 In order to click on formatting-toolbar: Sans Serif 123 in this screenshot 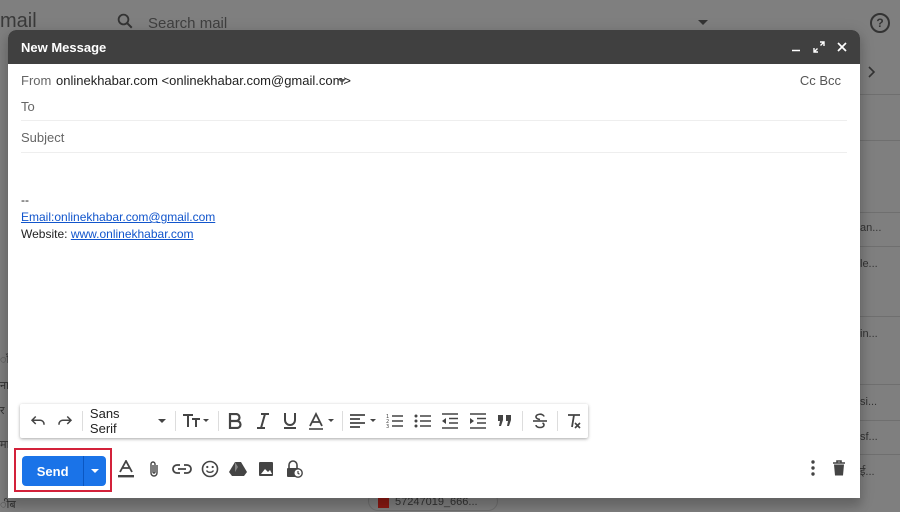, I will do `click(304, 421)`.